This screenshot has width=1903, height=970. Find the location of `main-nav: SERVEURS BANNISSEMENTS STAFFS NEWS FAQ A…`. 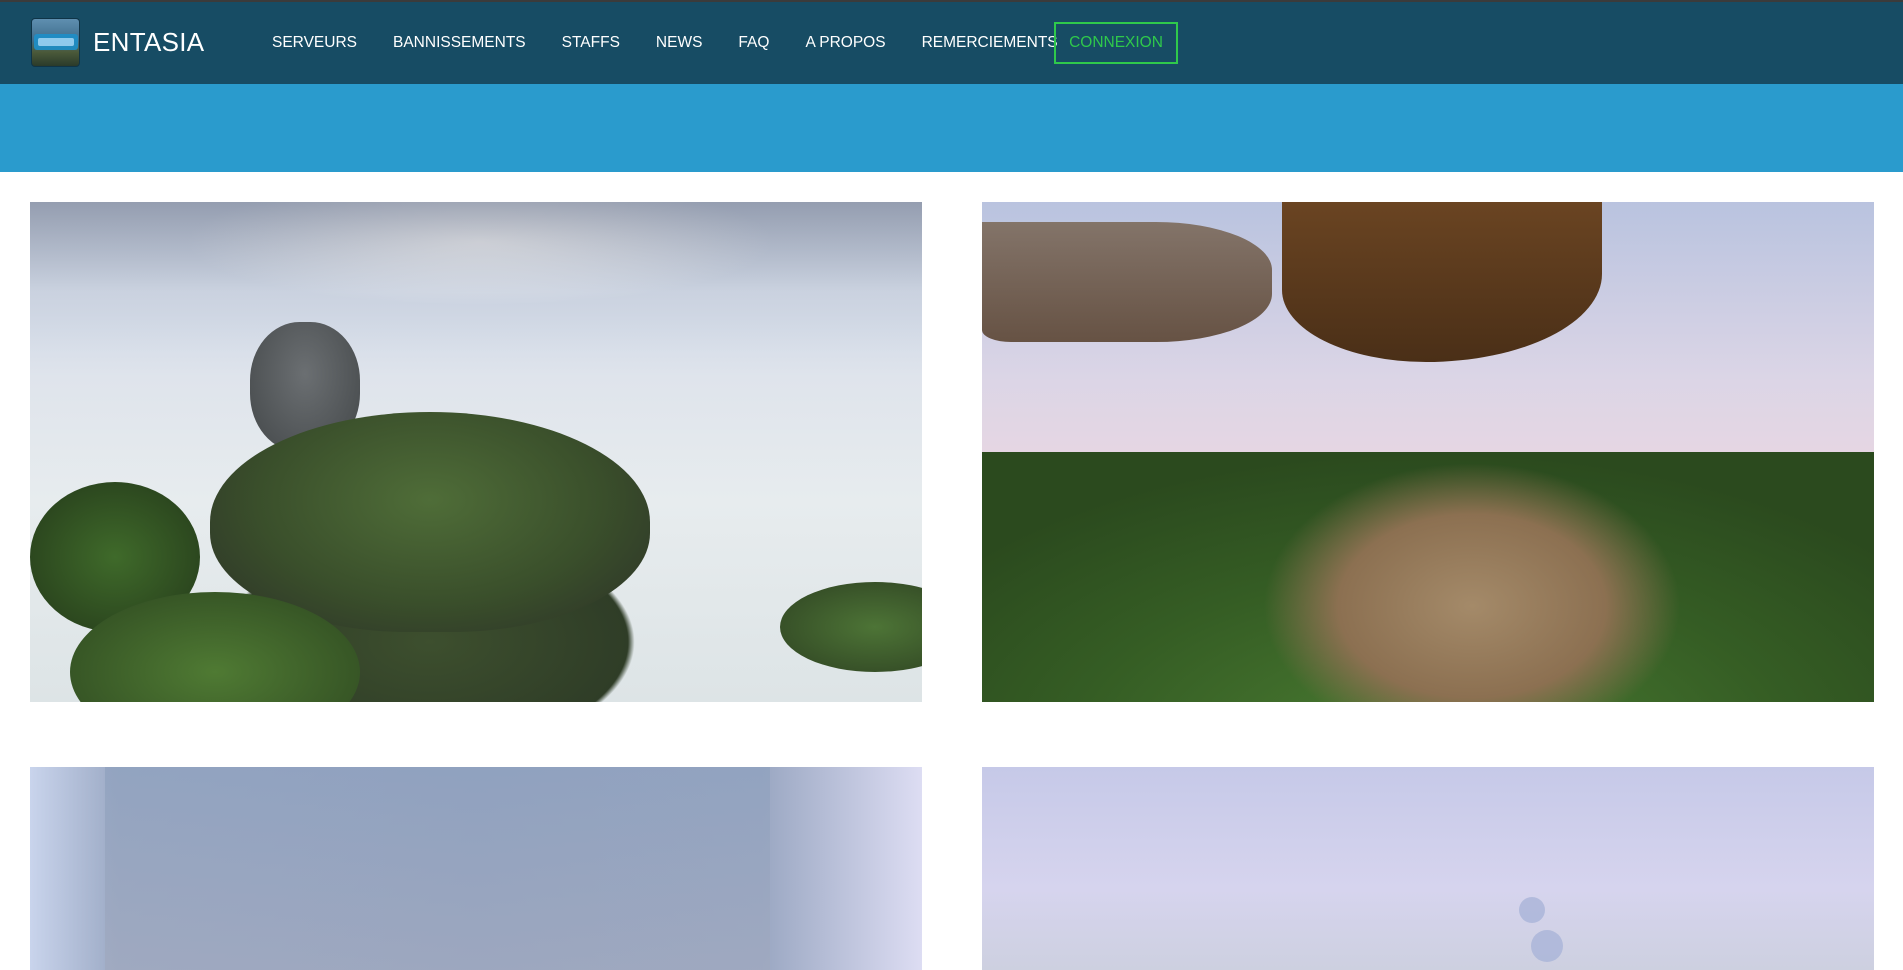

main-nav: SERVEURS BANNISSEMENTS STAFFS NEWS FAQ A… is located at coordinates (683, 43).